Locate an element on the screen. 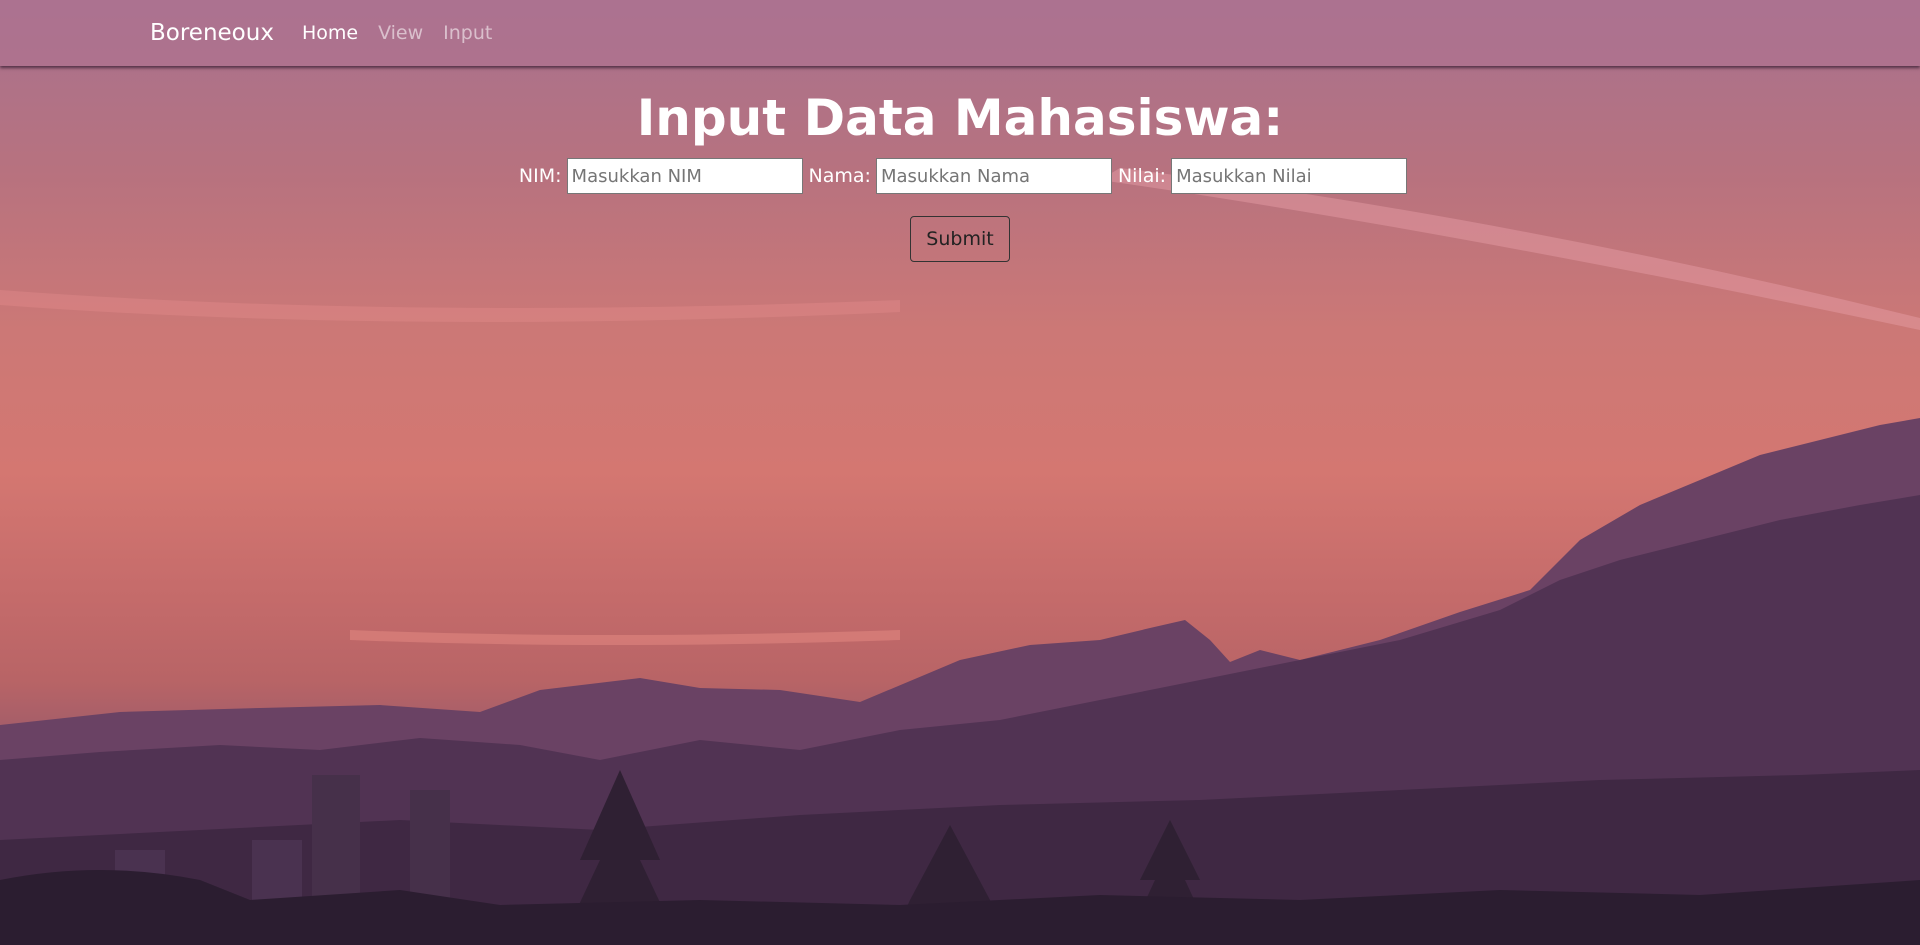 Image resolution: width=1920 pixels, height=945 pixels. nama-label: Nama: is located at coordinates (839, 176).